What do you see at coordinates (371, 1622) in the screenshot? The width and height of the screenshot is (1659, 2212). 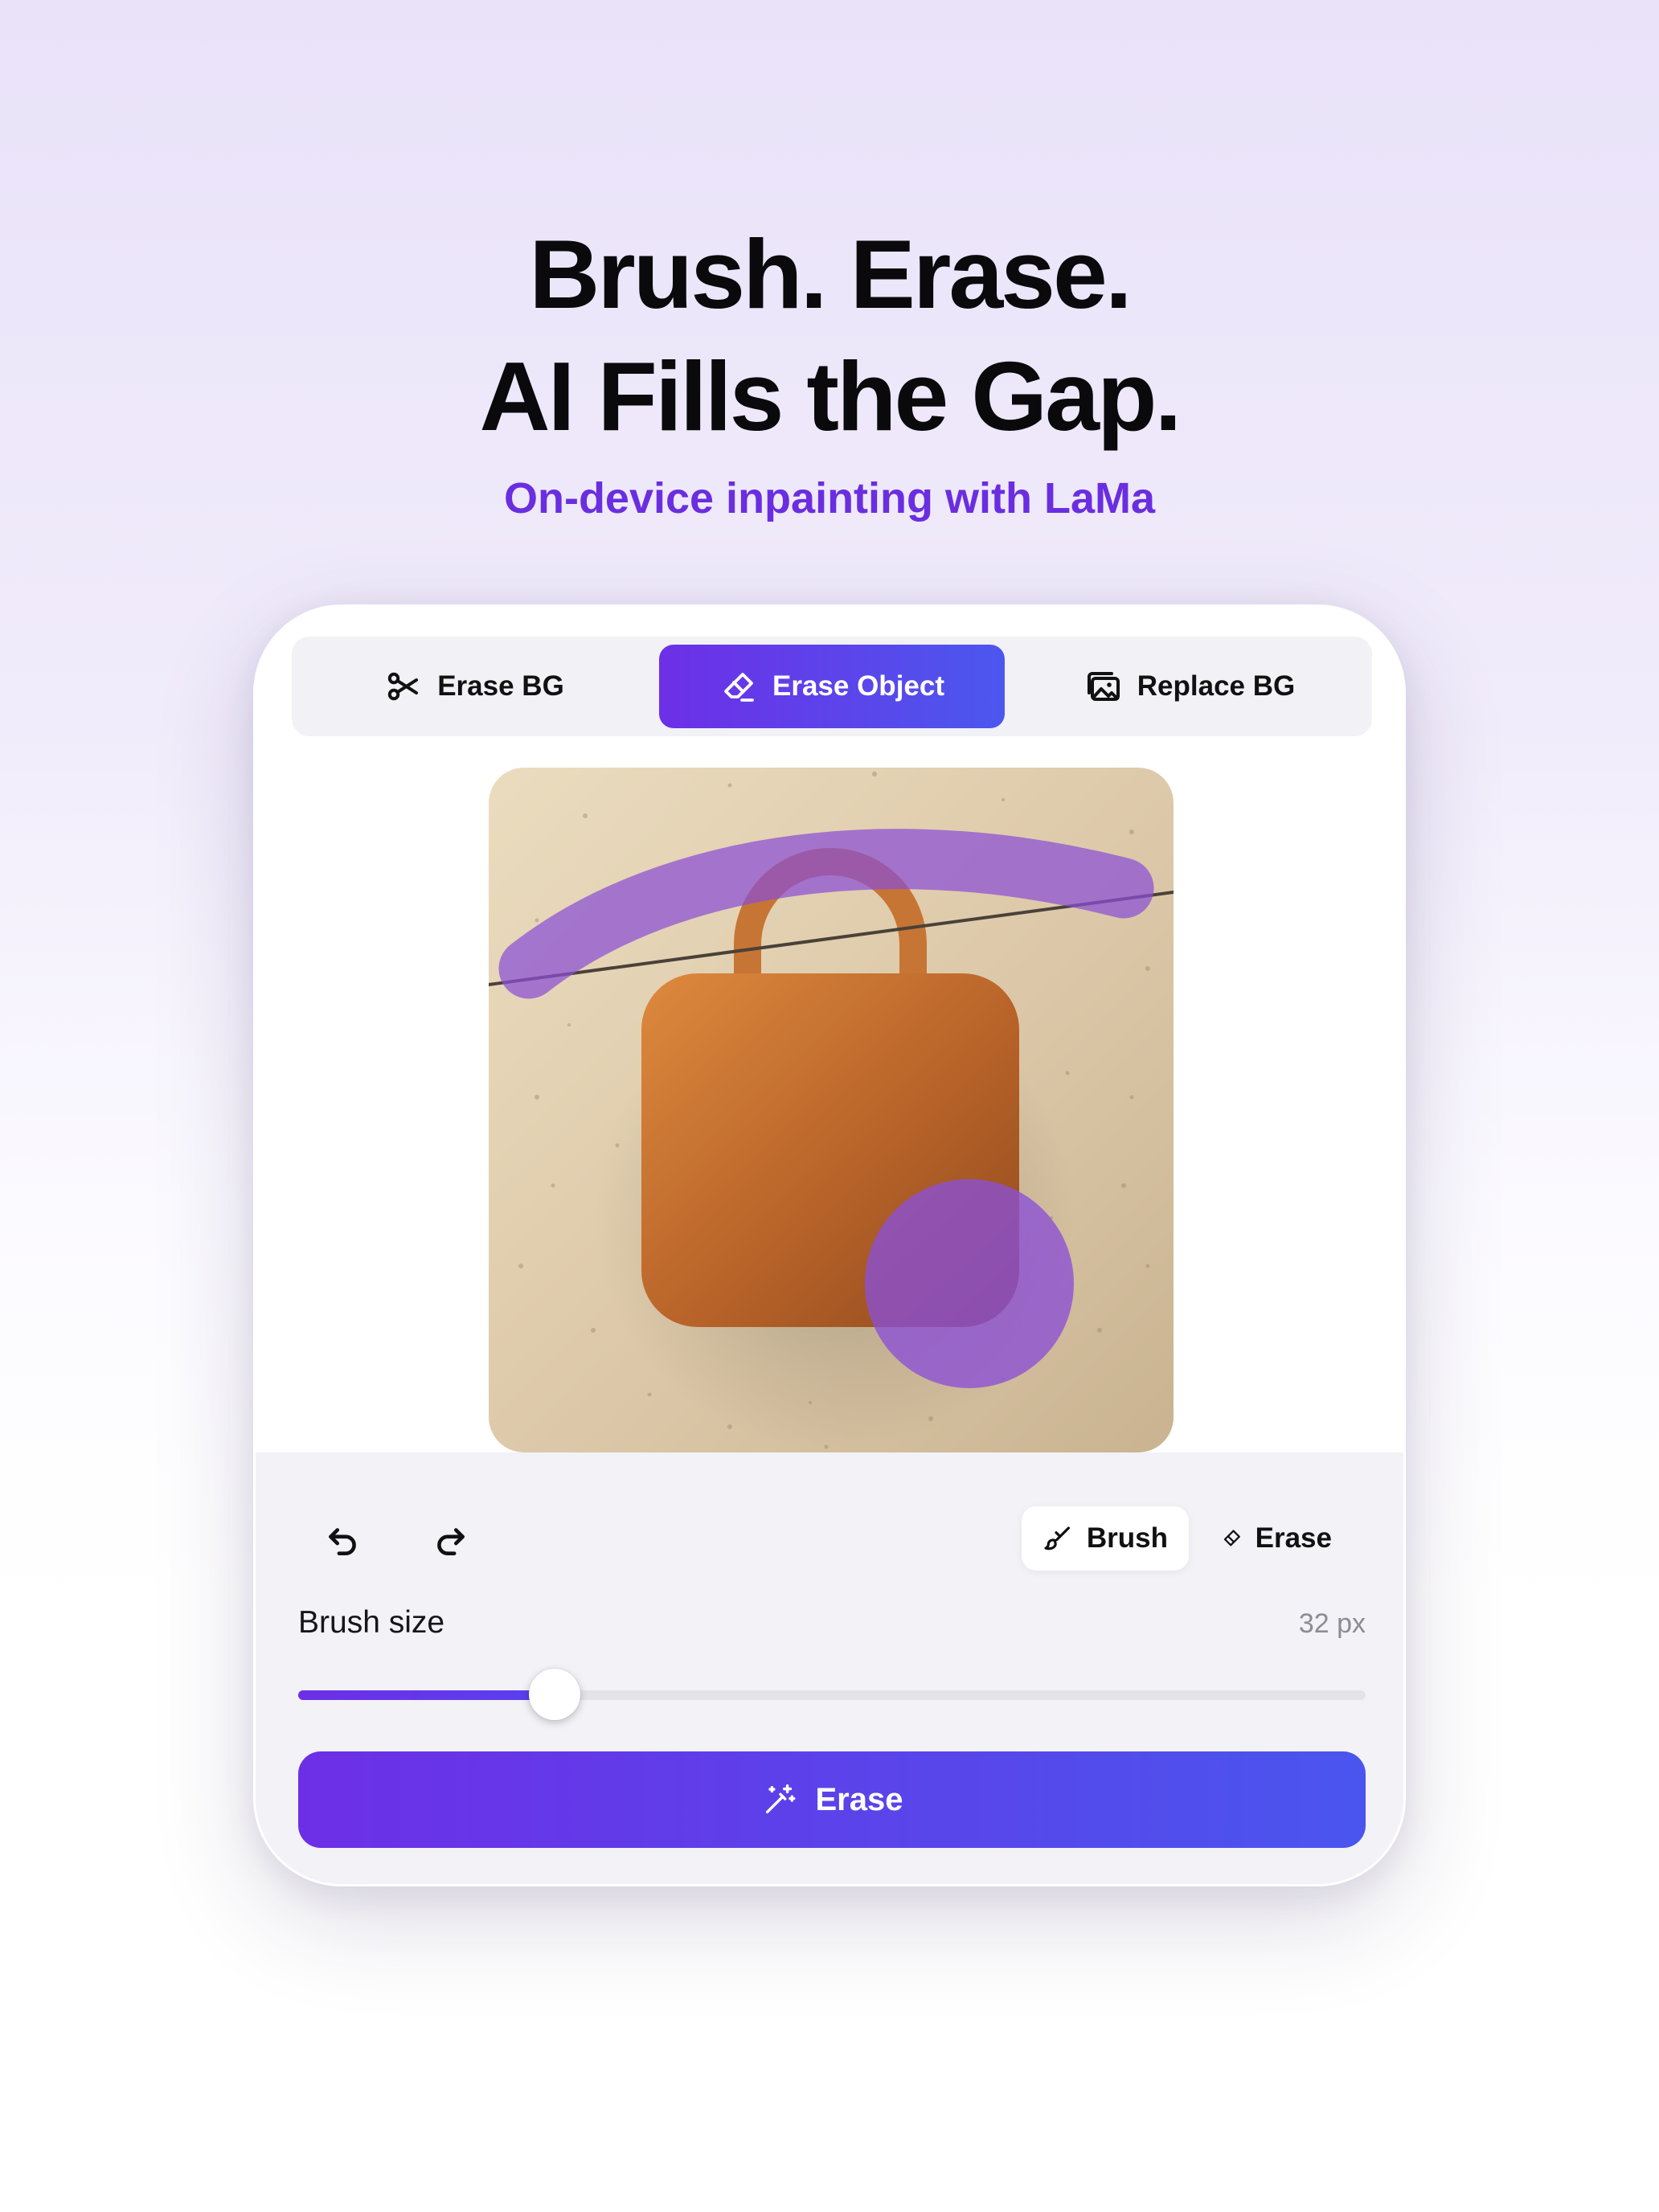 I see `brush-size-label: Brush size` at bounding box center [371, 1622].